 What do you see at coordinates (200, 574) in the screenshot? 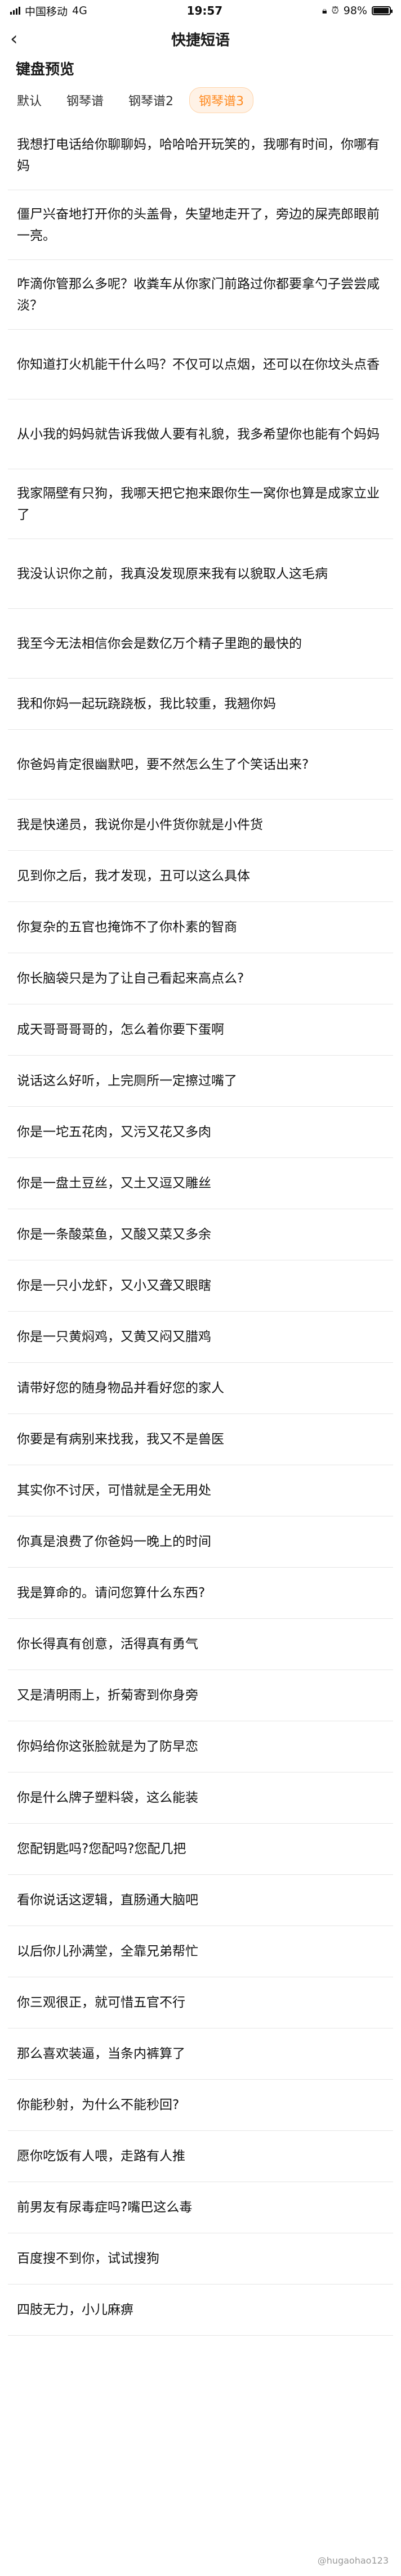
I see `list-item: 我没认识你之前，我真没发现原来我有以貌取人这毛病` at bounding box center [200, 574].